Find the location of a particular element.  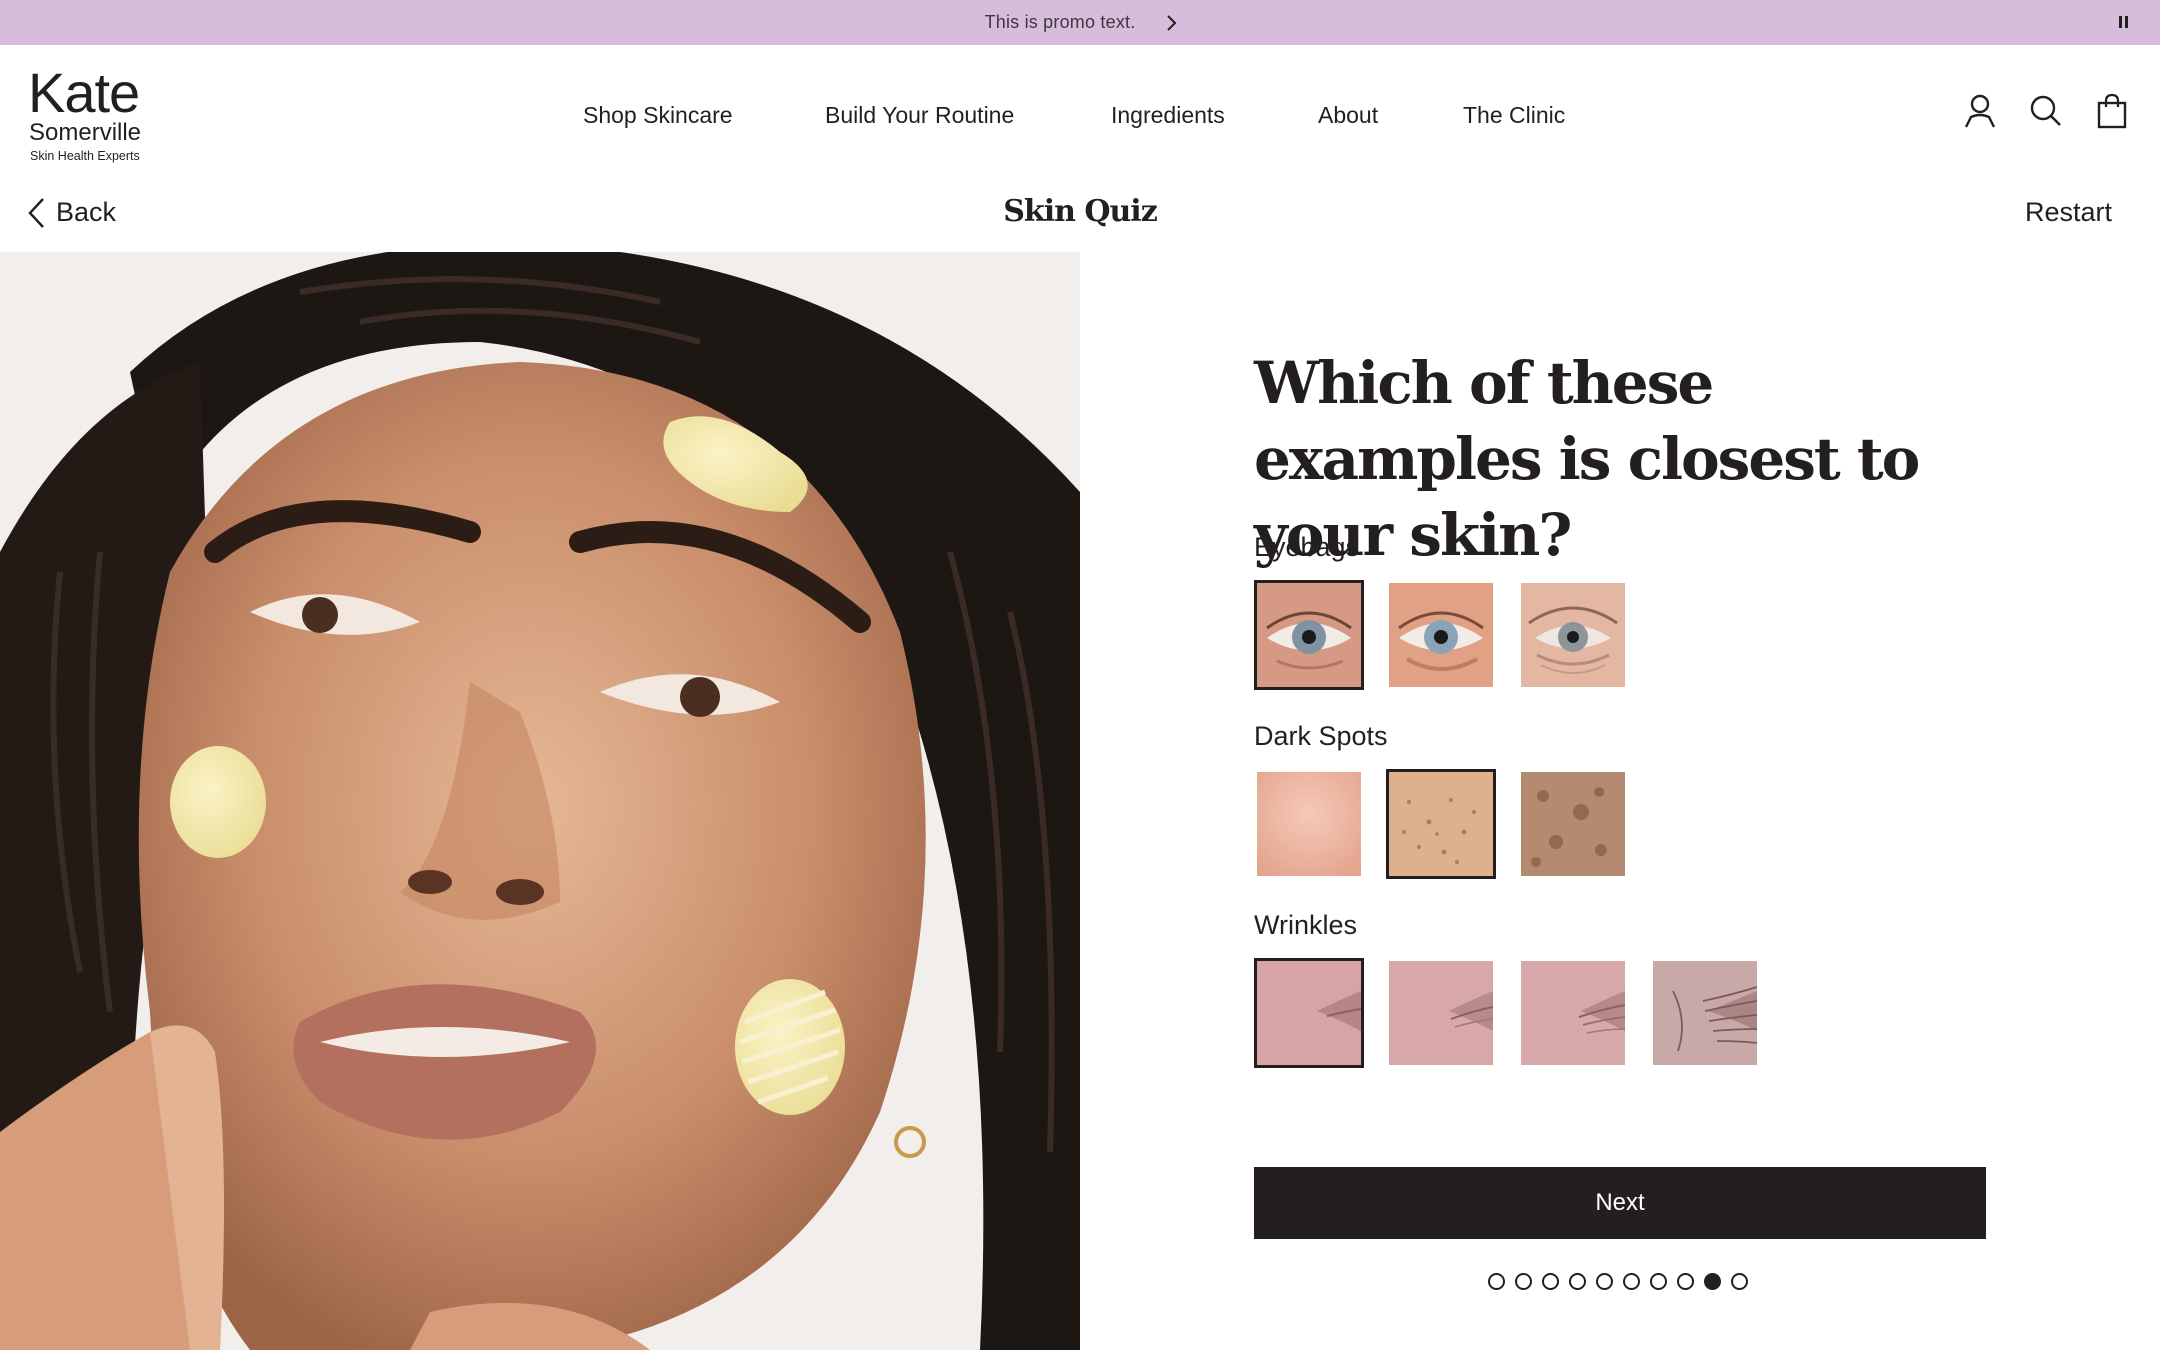

quiz-toolbar: Back Skin Quiz Restart is located at coordinates (1080, 216).